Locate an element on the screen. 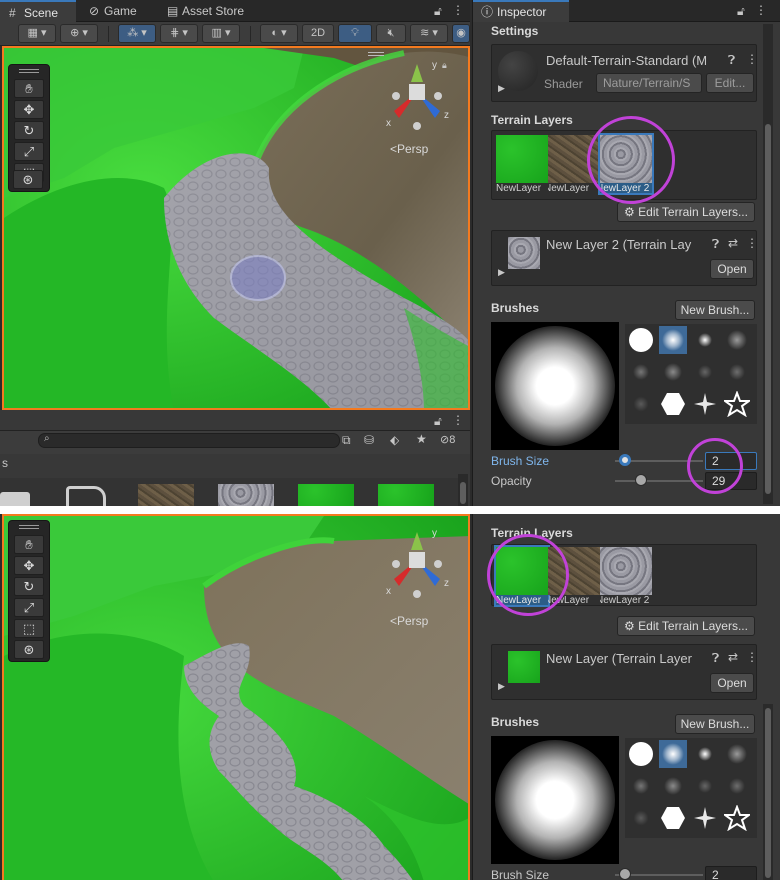  layer-foldout-icon: ▶ is located at coordinates (501, 272).